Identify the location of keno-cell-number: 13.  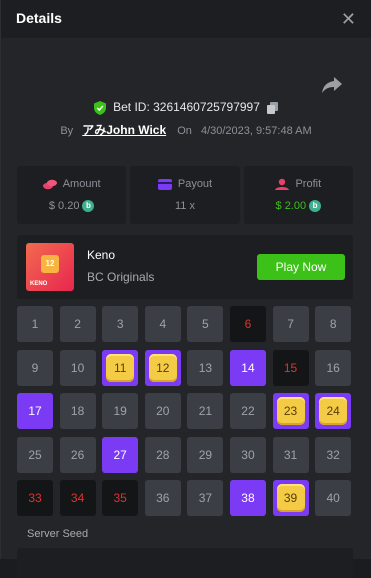
(205, 367).